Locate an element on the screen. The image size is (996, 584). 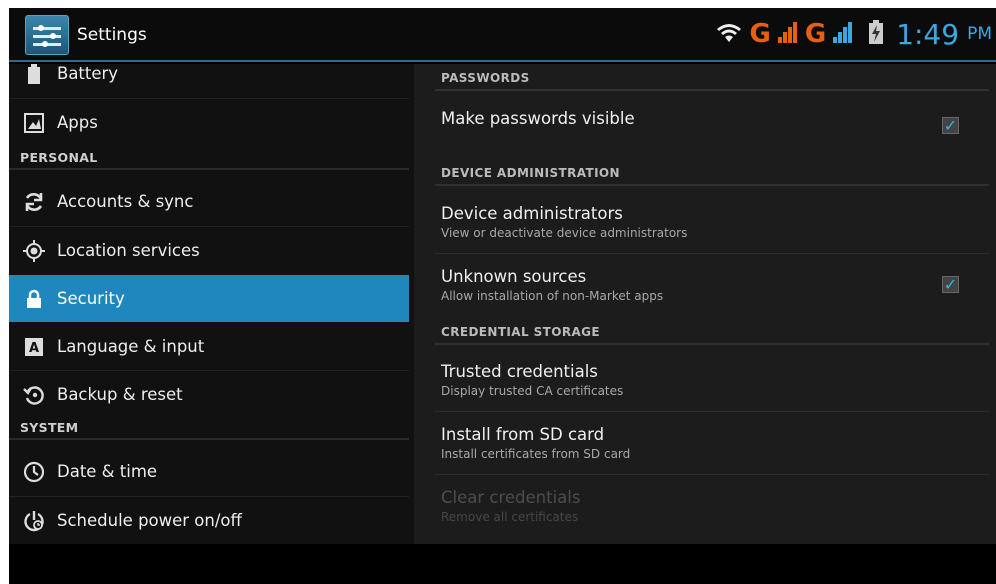
sidebar-item-accounts-sync: Accounts & sync is located at coordinates (209, 201).